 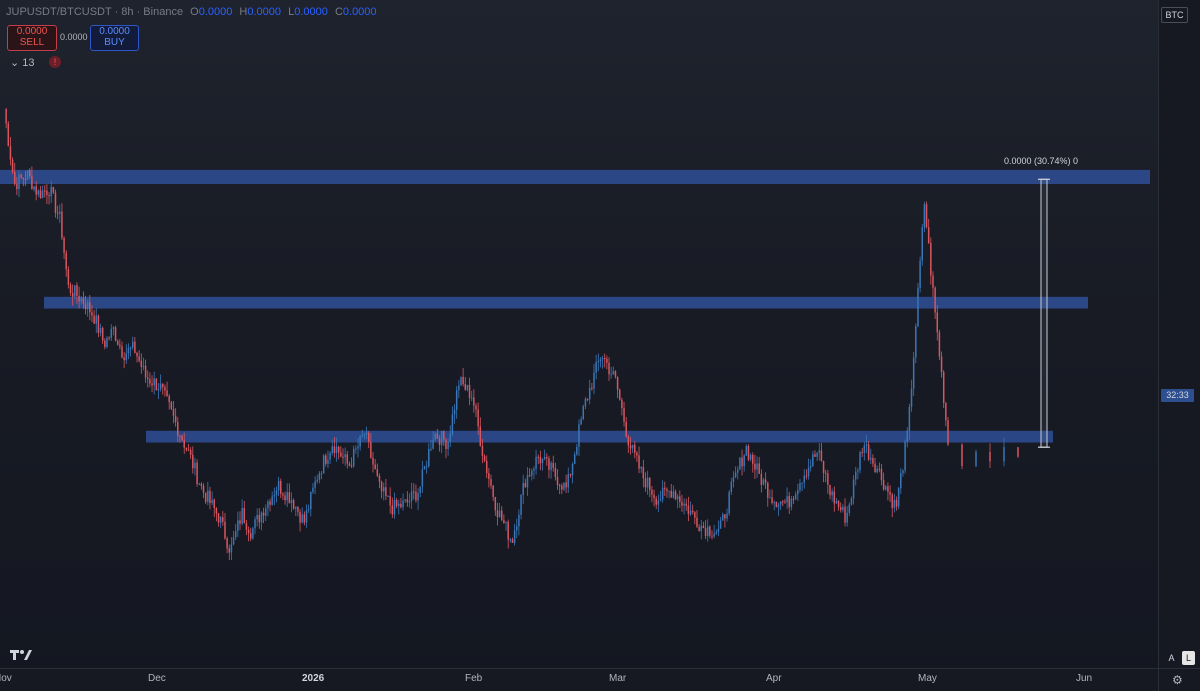 I want to click on measure-label: 0.0000 (30.74%) 0, so click(x=1041, y=161).